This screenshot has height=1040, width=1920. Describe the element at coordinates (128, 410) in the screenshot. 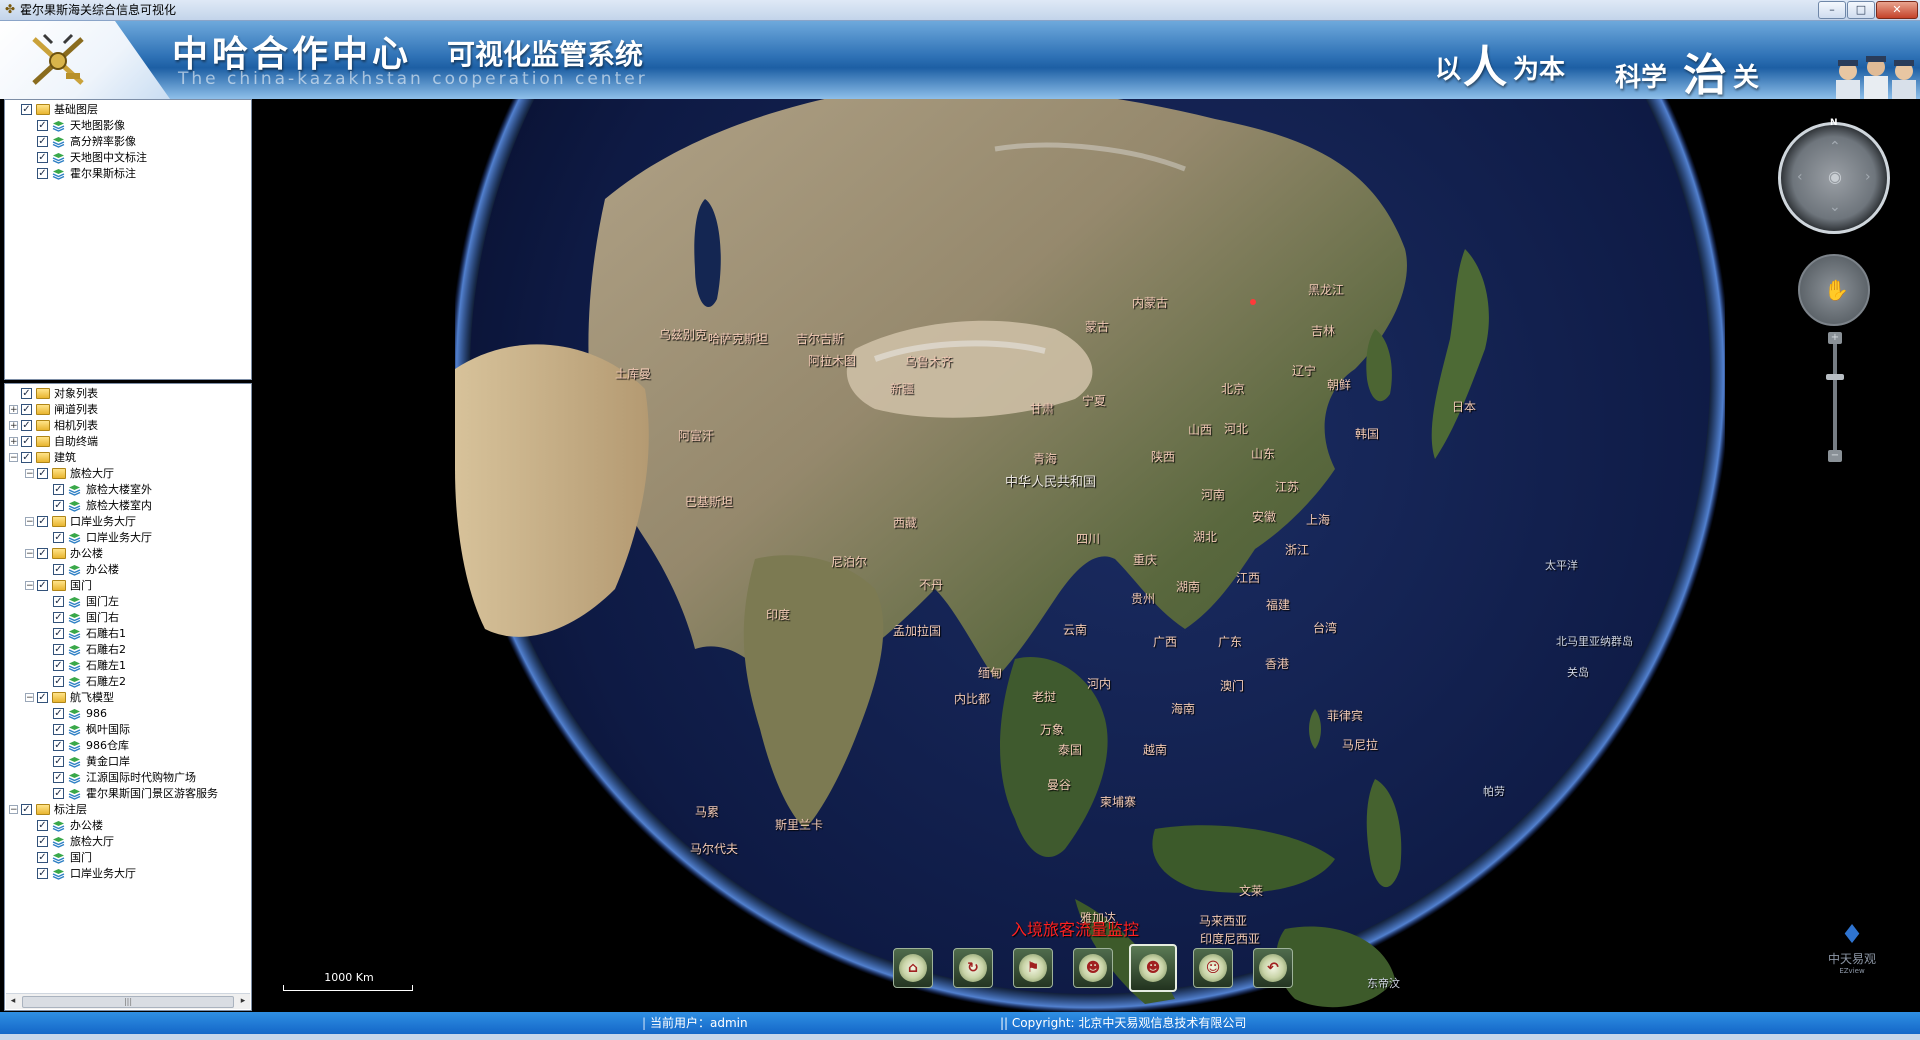

I see `tree-node-group: + ✓ 闸道列表` at that location.